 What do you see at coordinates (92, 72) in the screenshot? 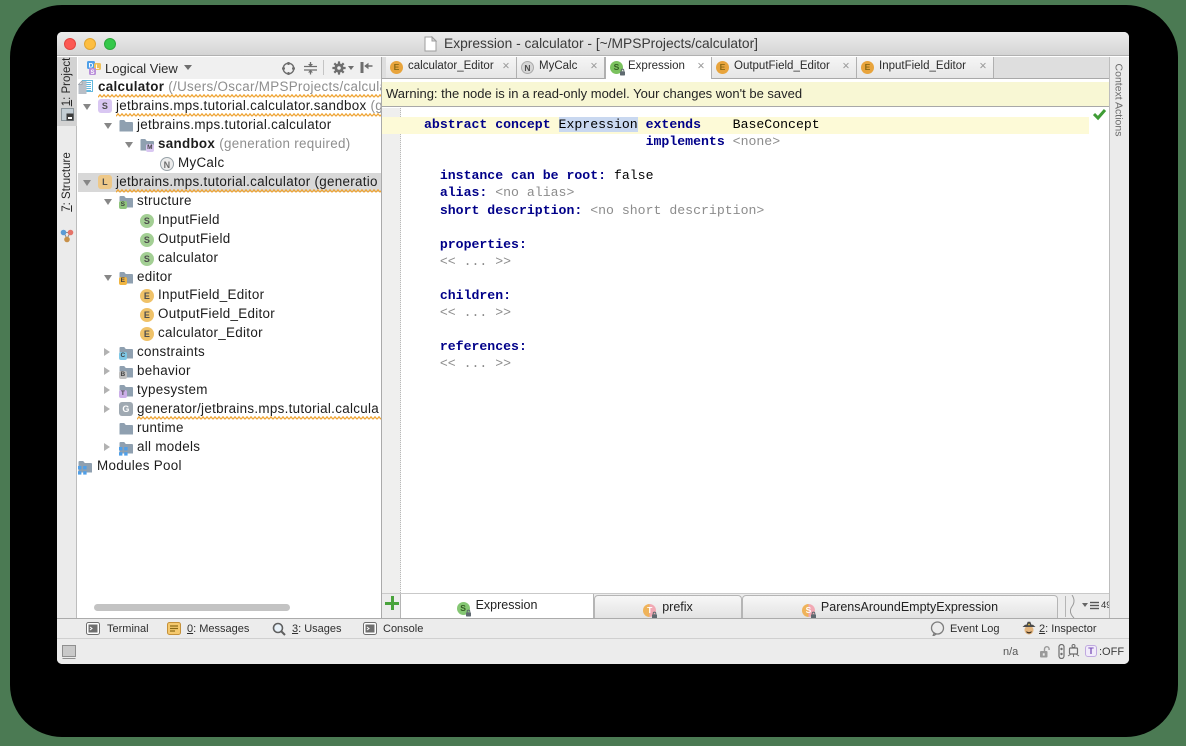
I see `svg-text: S` at bounding box center [92, 72].